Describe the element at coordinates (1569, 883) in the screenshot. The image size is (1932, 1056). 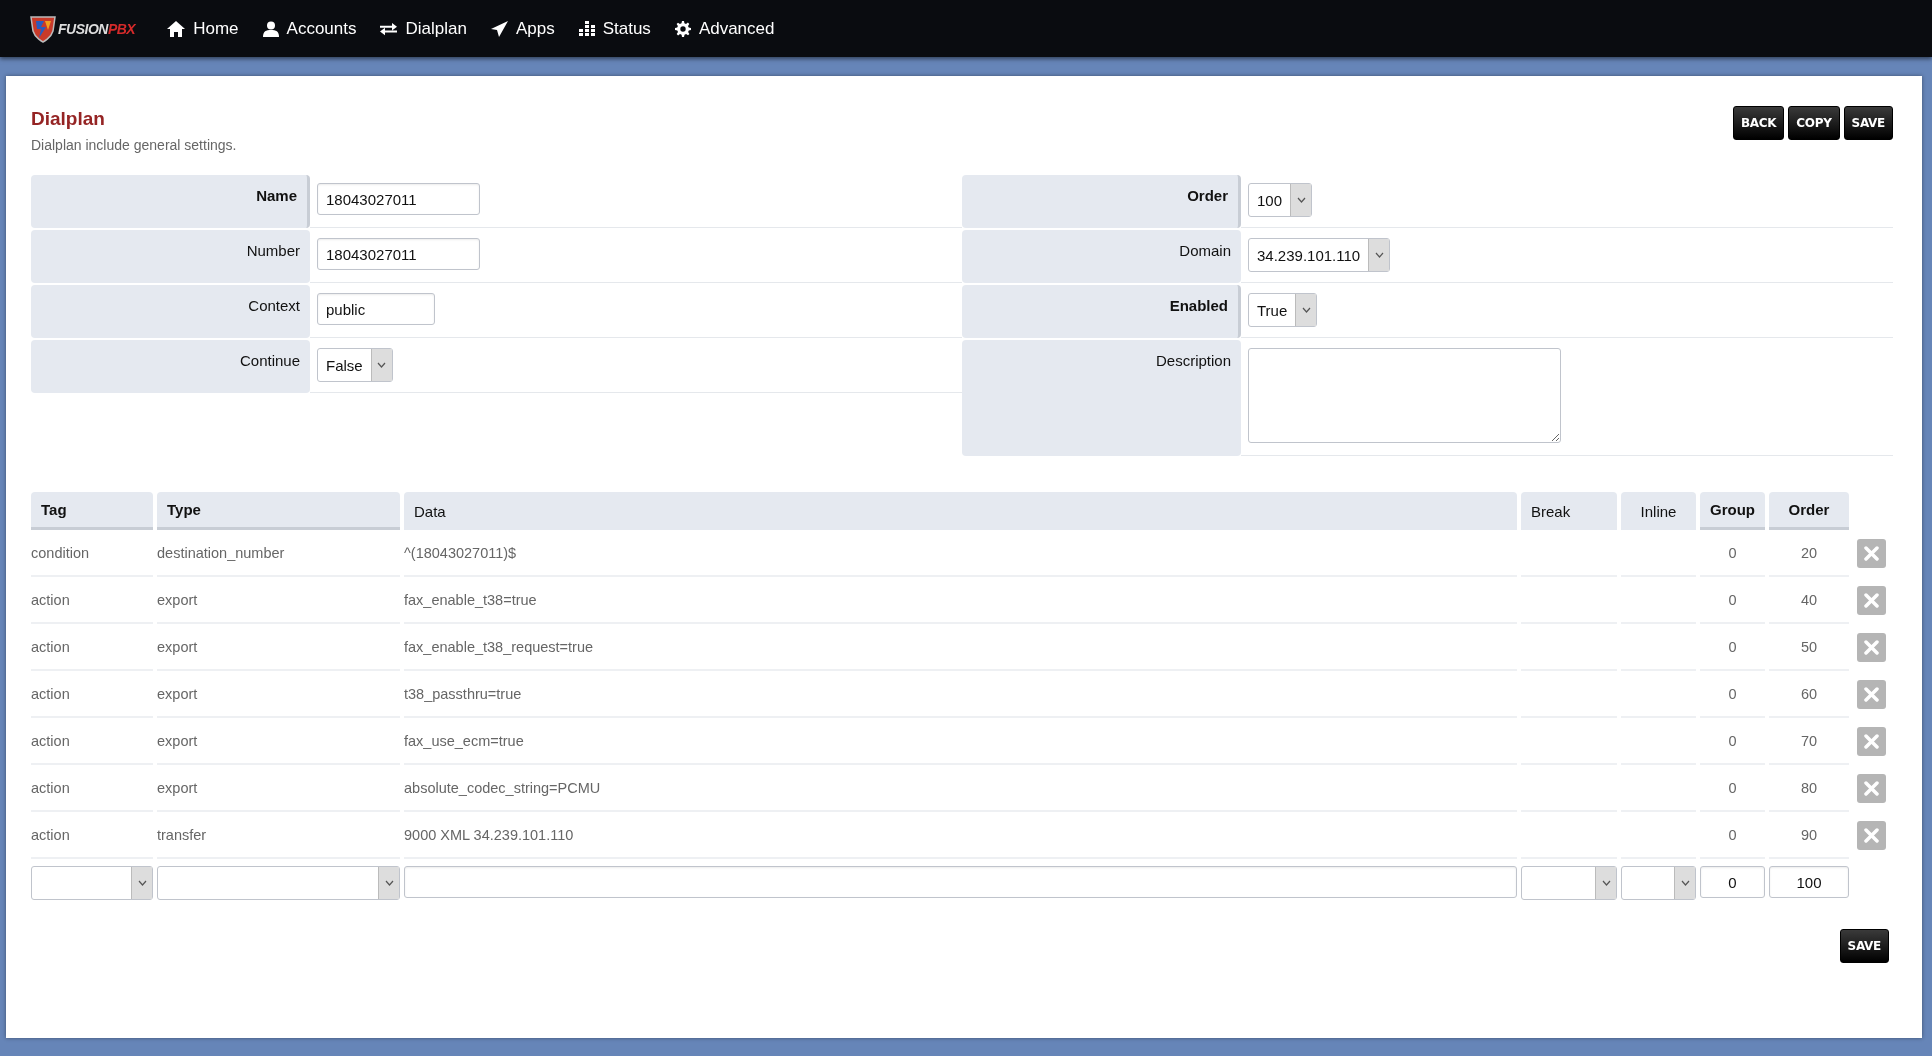
I see `break-dropdown` at that location.